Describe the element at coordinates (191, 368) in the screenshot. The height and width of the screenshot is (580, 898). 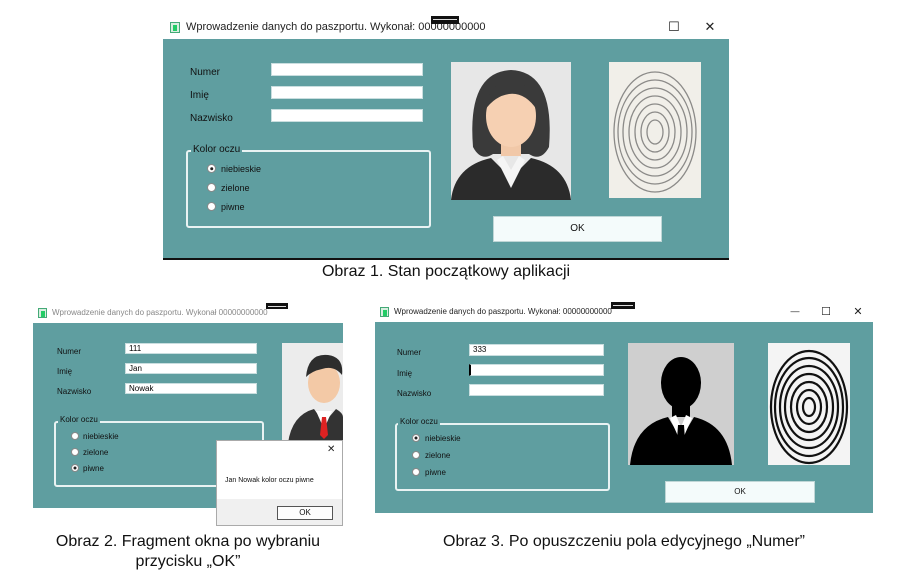
I see `imie-input: Jan` at that location.